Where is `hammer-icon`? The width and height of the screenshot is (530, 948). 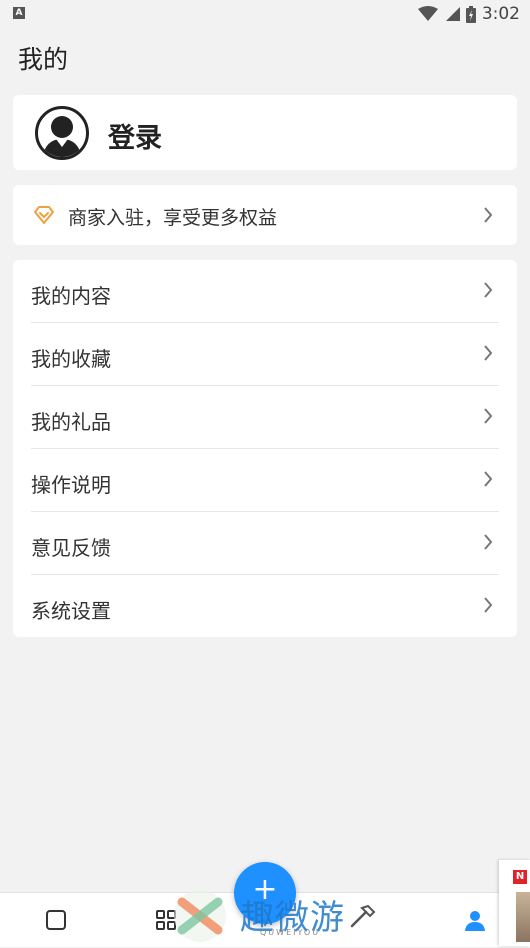 hammer-icon is located at coordinates (362, 918).